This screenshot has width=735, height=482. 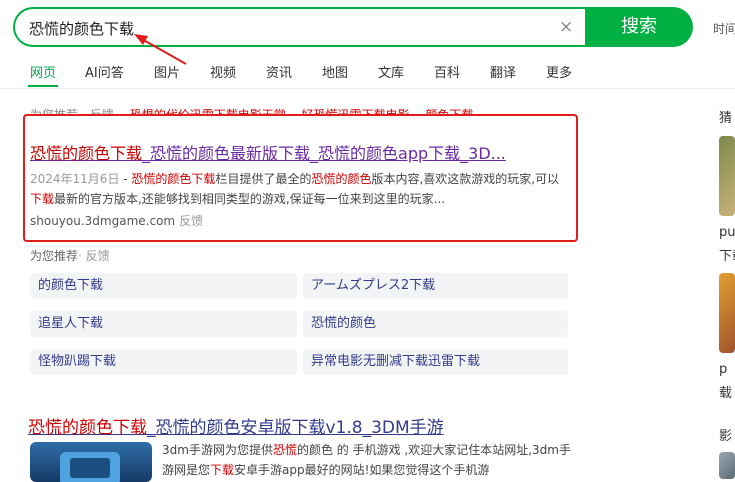 I want to click on tab-web: 网页, so click(x=43, y=71).